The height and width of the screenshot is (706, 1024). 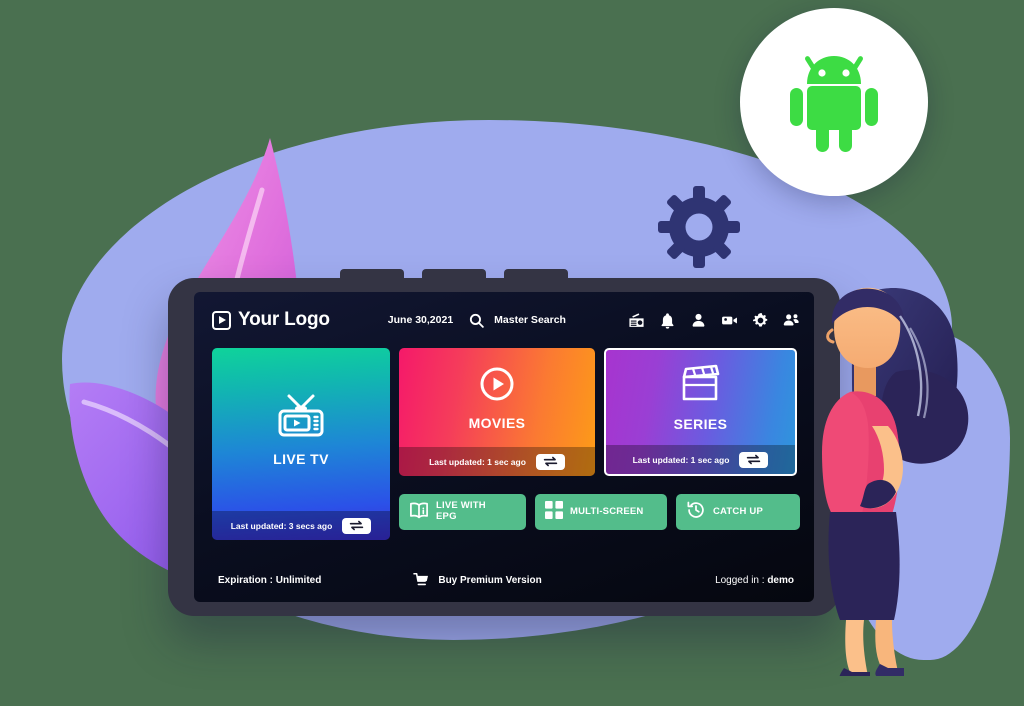 What do you see at coordinates (497, 422) in the screenshot?
I see `card-label: MOVIES` at bounding box center [497, 422].